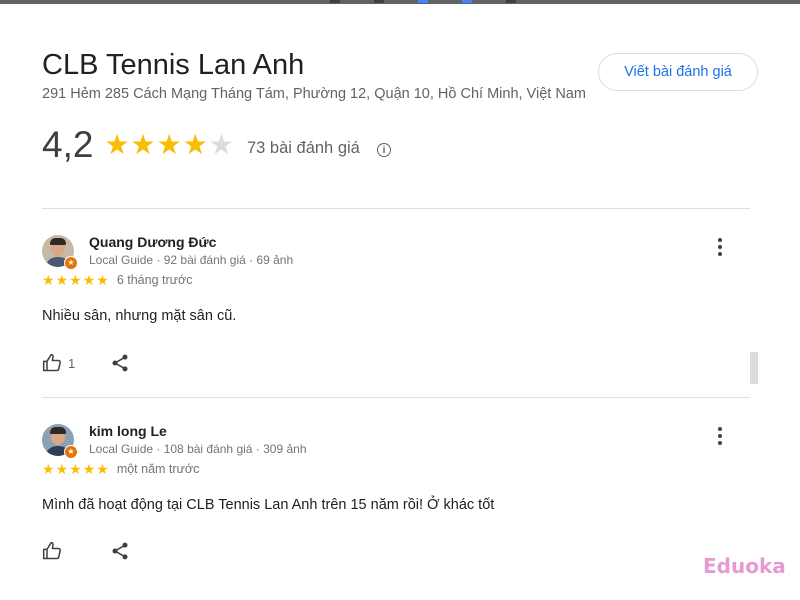 This screenshot has height=600, width=800. Describe the element at coordinates (85, 363) in the screenshot. I see `review-actions: 1` at that location.